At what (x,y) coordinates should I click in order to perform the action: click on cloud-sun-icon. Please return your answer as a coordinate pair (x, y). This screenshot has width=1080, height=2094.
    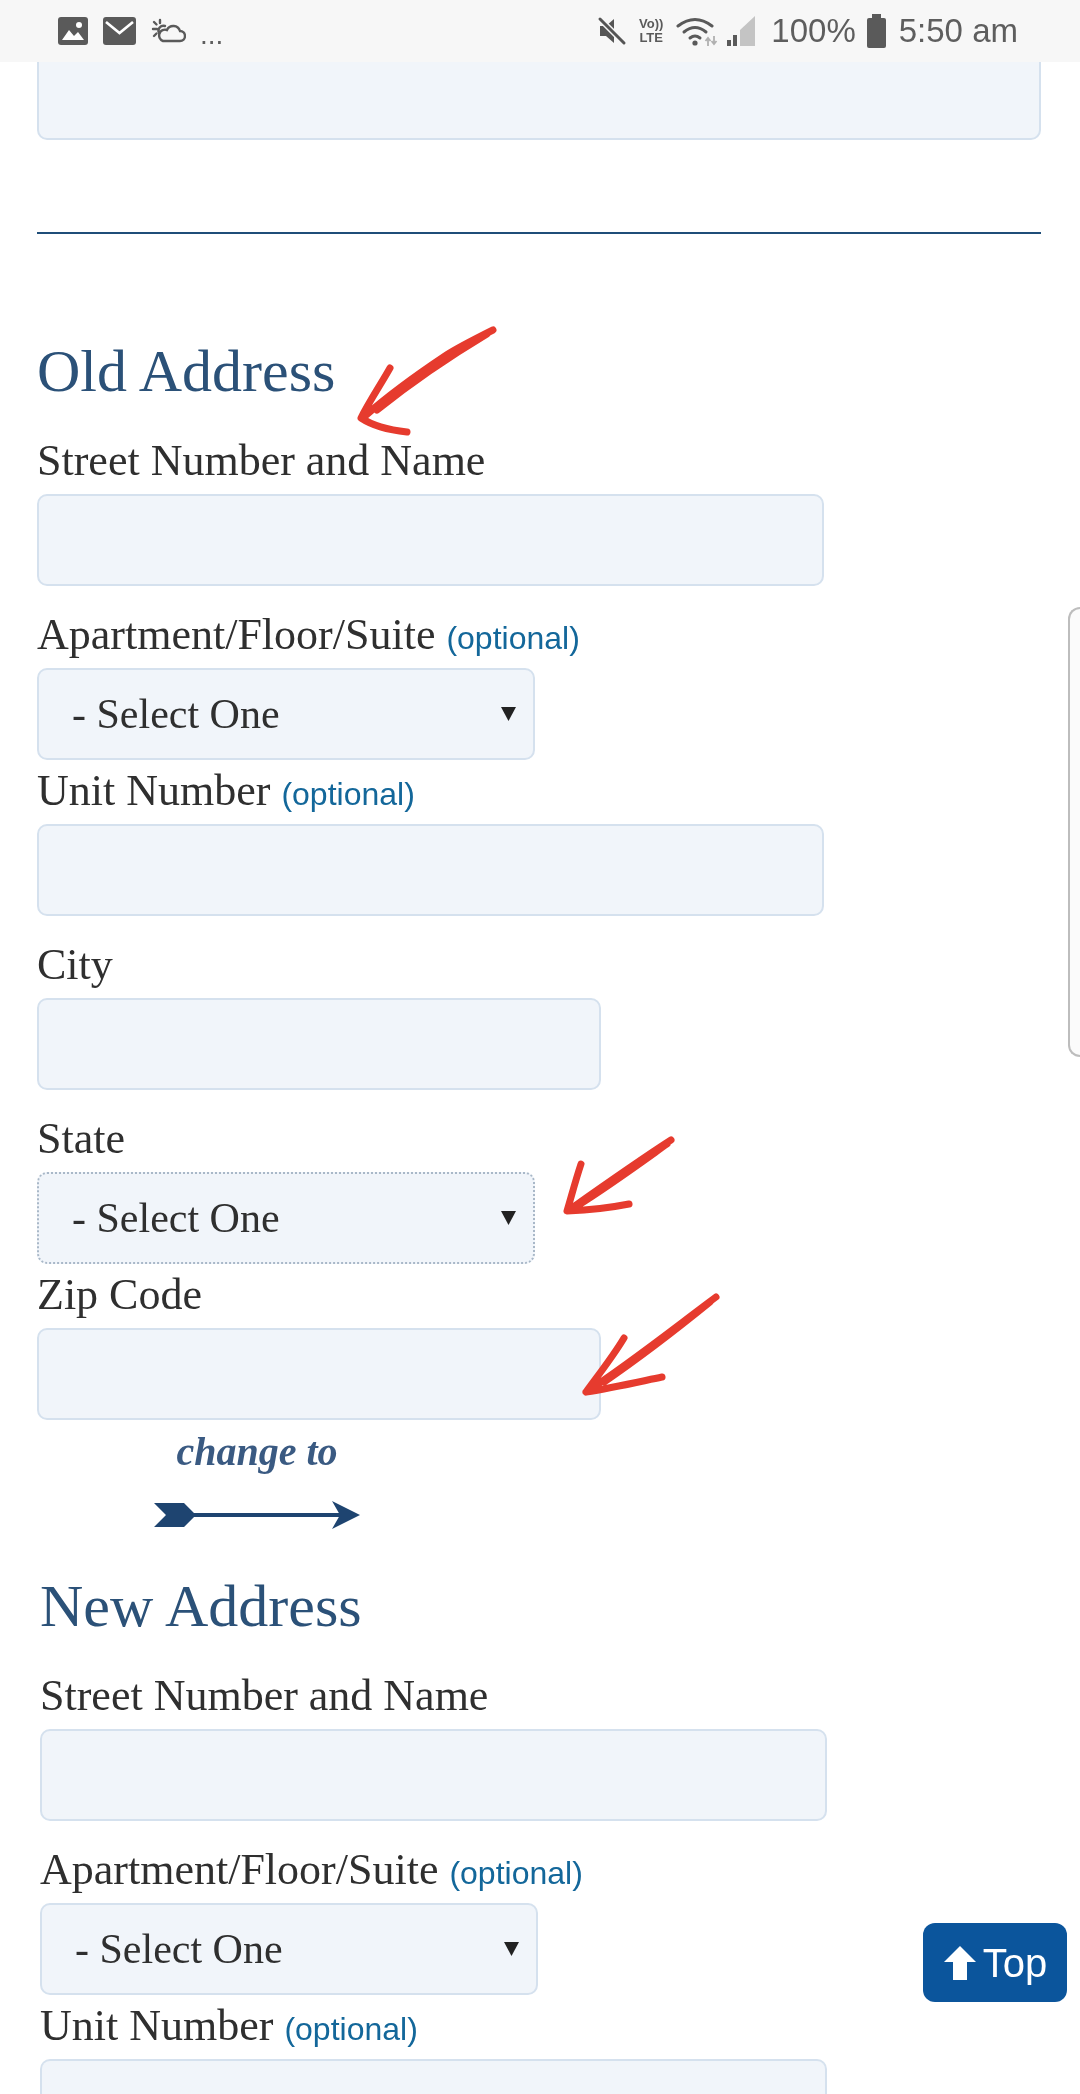
    Looking at the image, I should click on (168, 31).